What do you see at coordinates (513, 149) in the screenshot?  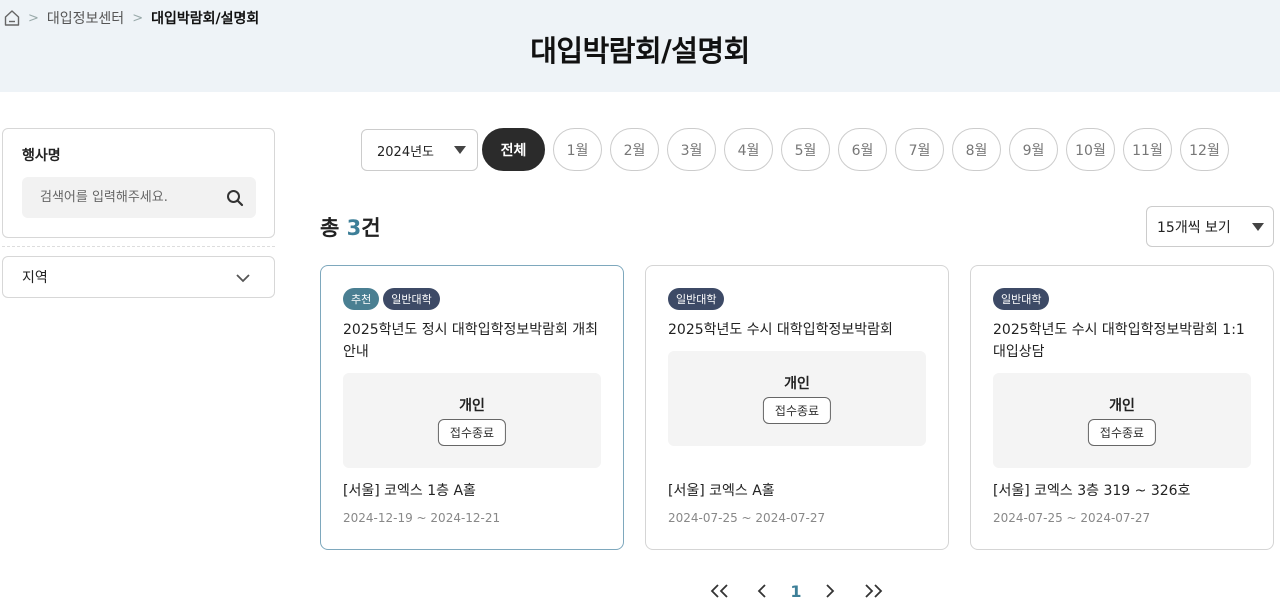 I see `month-tab-all: 전체` at bounding box center [513, 149].